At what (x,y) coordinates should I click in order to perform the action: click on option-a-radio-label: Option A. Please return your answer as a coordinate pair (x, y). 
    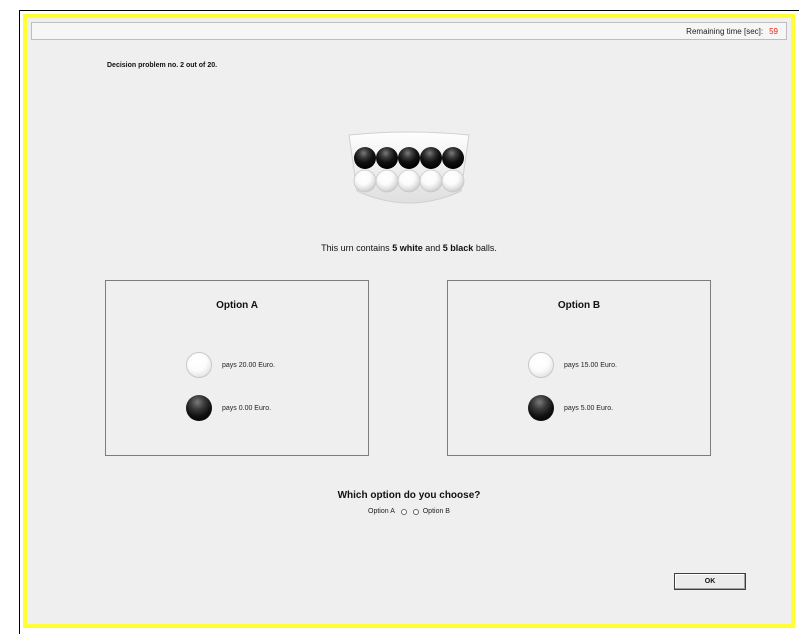
    Looking at the image, I should click on (381, 511).